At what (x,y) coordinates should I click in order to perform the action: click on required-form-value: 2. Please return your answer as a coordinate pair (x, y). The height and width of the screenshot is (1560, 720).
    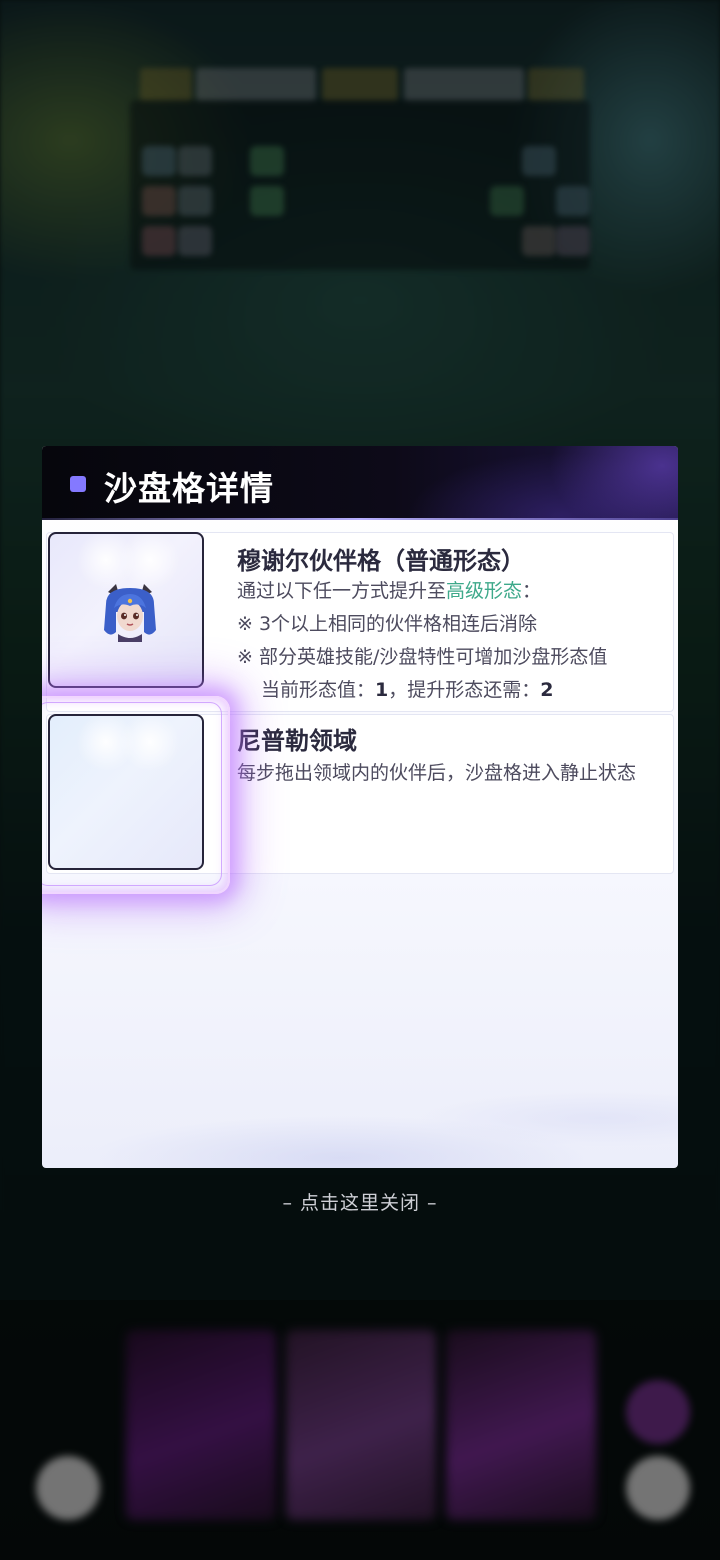
    Looking at the image, I should click on (547, 690).